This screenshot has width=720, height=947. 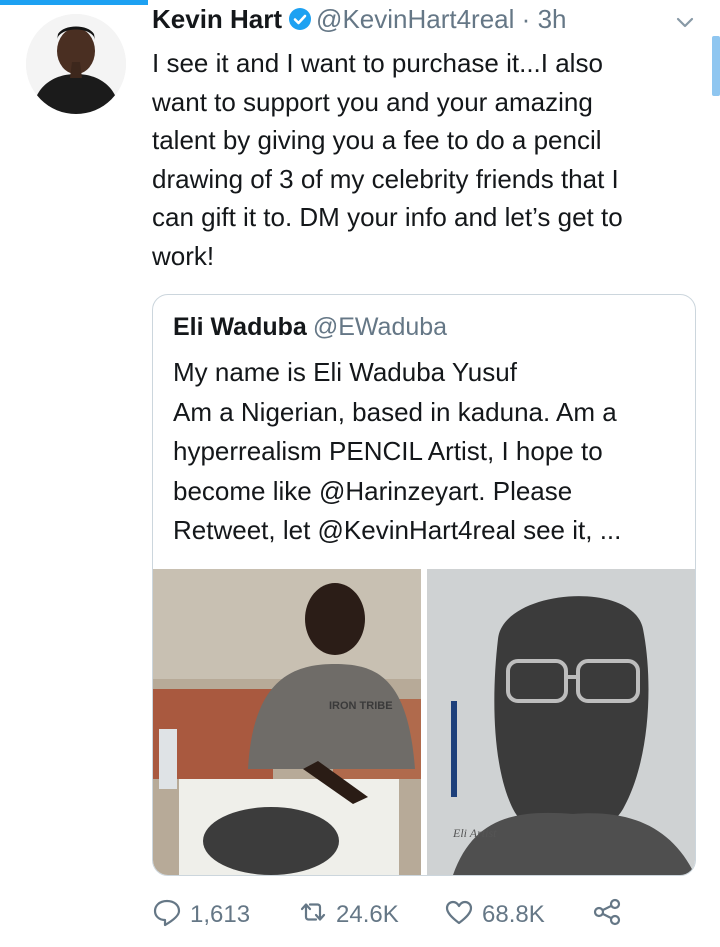 What do you see at coordinates (220, 914) in the screenshot?
I see `reply-count: 1,613` at bounding box center [220, 914].